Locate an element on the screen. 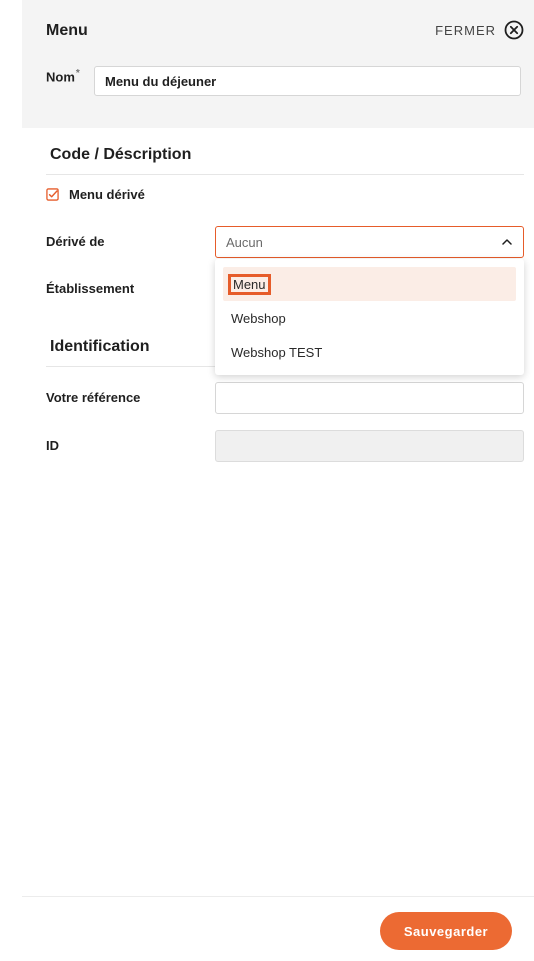 This screenshot has height=961, width=534. chevron-up-icon is located at coordinates (507, 242).